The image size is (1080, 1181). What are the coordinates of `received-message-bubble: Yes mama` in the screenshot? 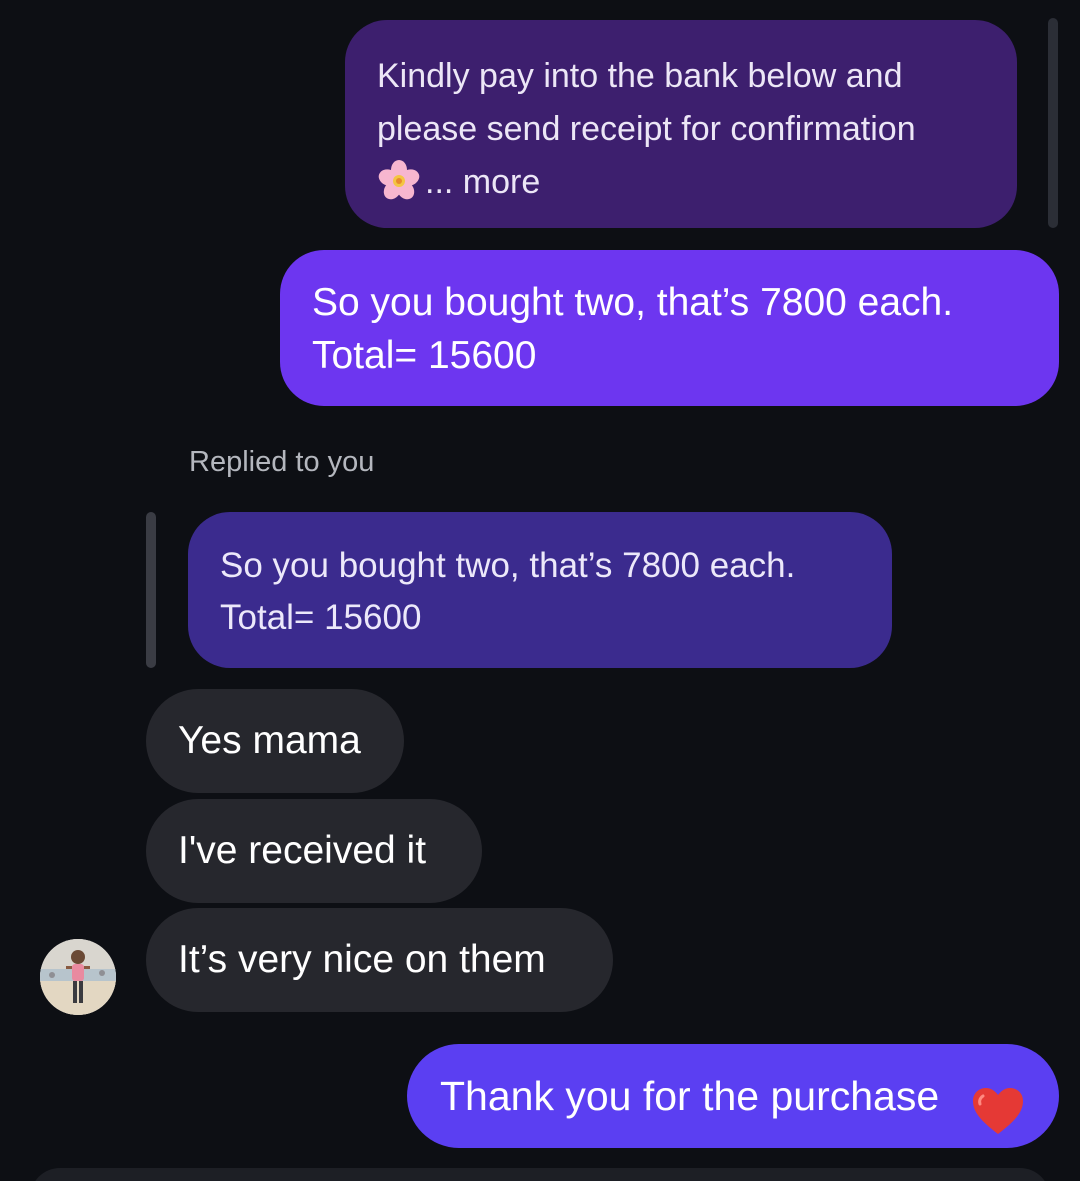 It's located at (275, 741).